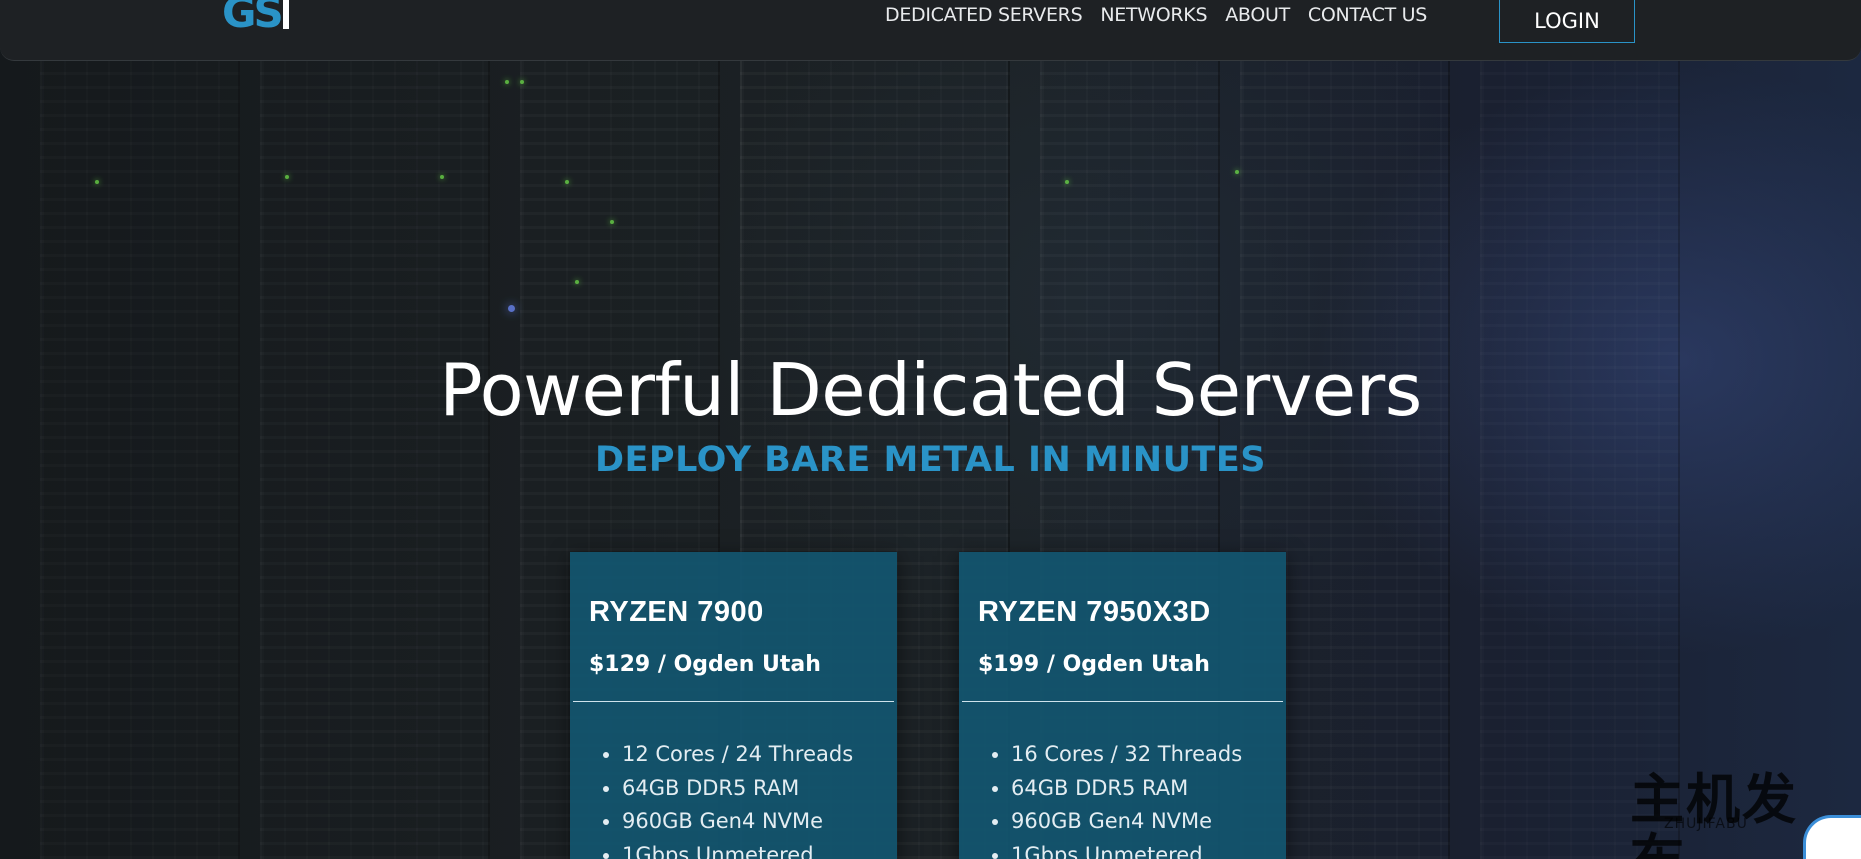 Image resolution: width=1861 pixels, height=859 pixels. Describe the element at coordinates (1567, 21) in the screenshot. I see `login-button: LOGIN` at that location.